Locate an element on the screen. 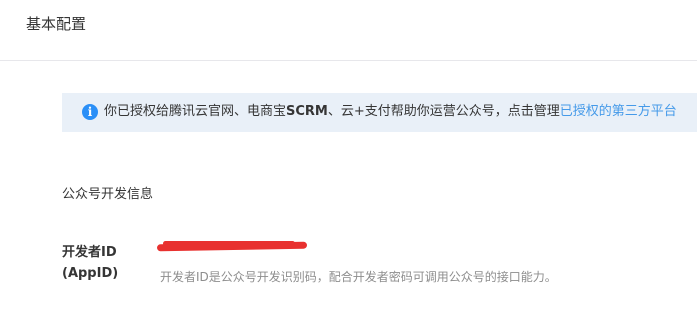 The width and height of the screenshot is (697, 317). notice-text-bold: SCRM is located at coordinates (307, 111).